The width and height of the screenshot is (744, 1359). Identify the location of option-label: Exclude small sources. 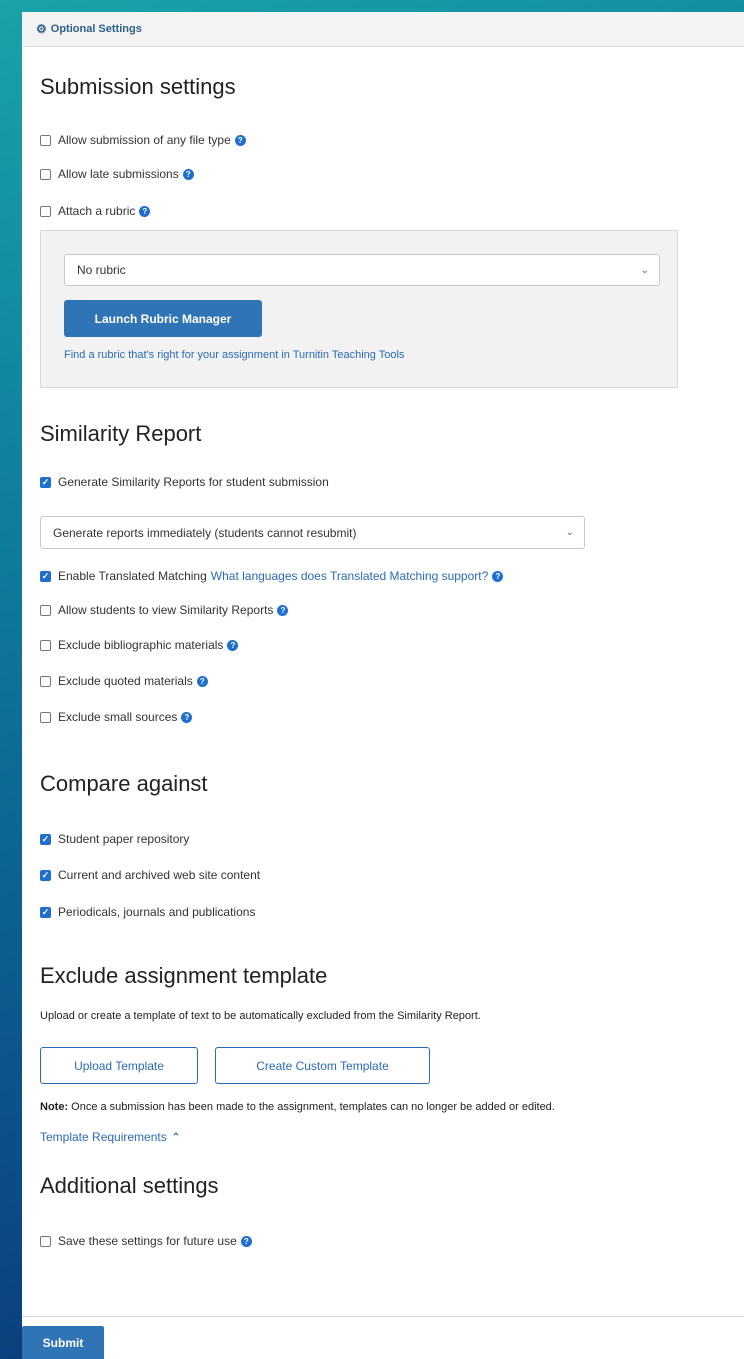
(118, 717).